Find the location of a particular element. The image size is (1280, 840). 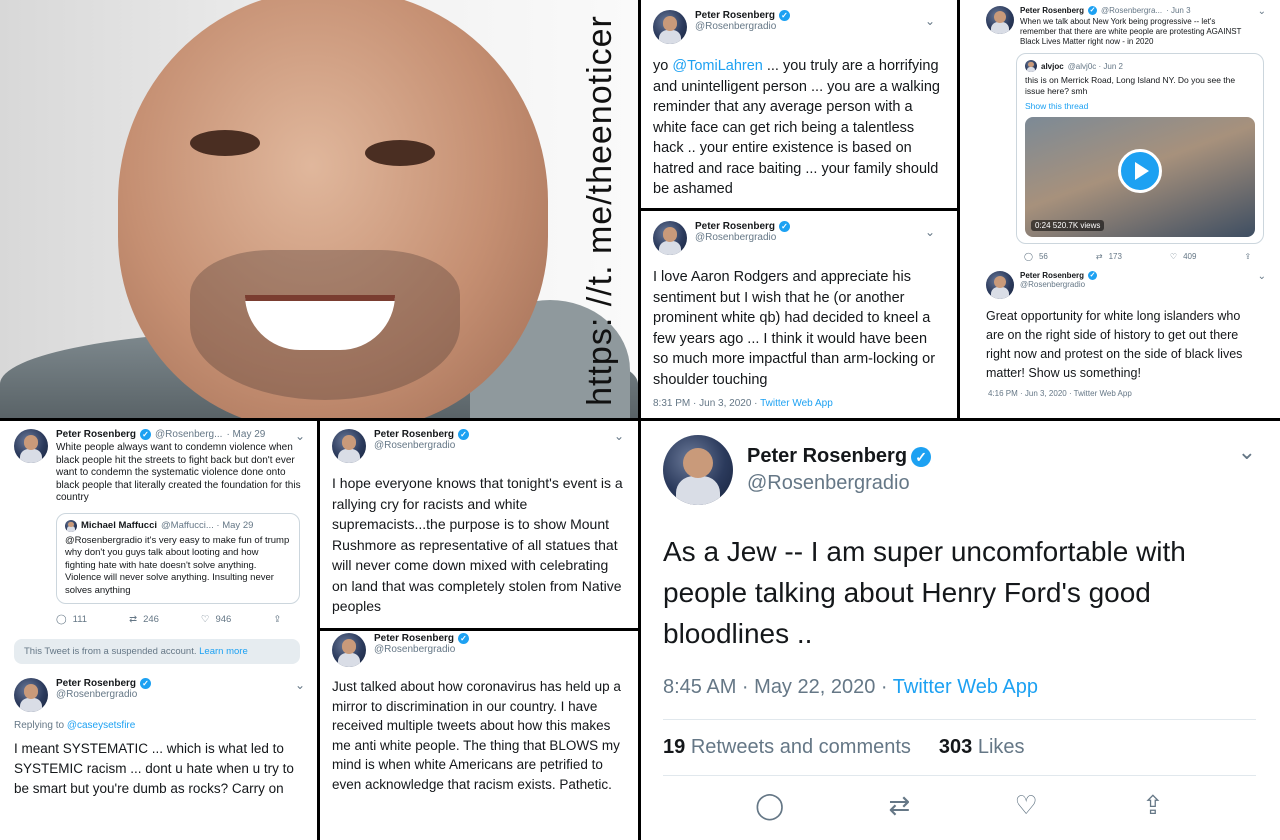

play-icon is located at coordinates (1140, 171).